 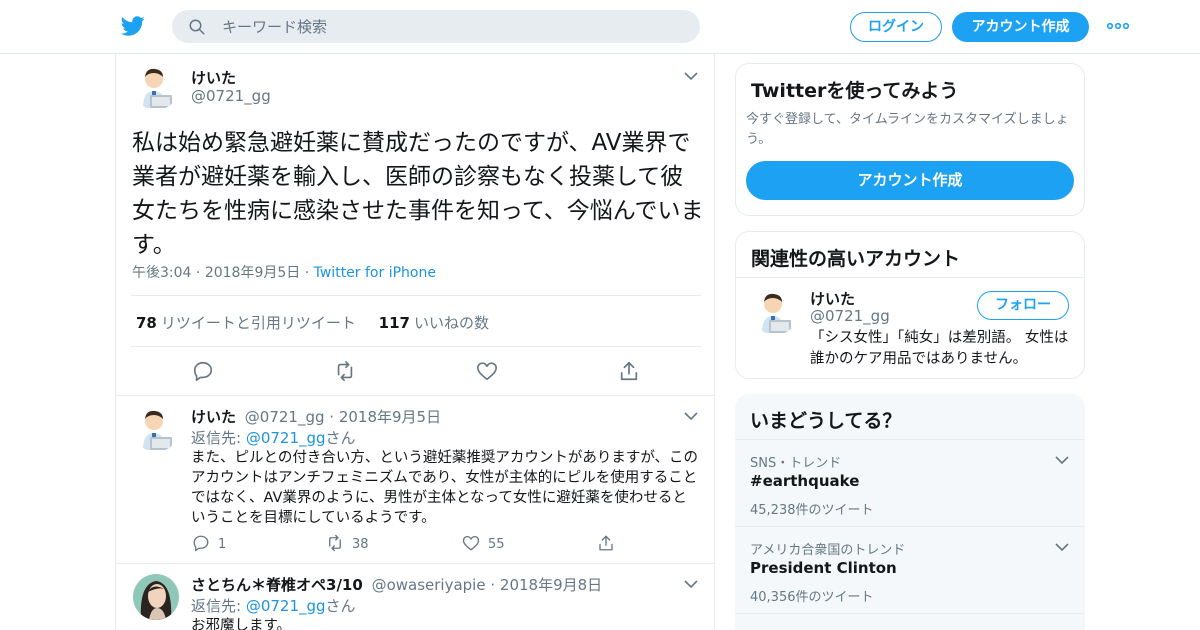 What do you see at coordinates (133, 26) in the screenshot?
I see `twitter-bird-icon` at bounding box center [133, 26].